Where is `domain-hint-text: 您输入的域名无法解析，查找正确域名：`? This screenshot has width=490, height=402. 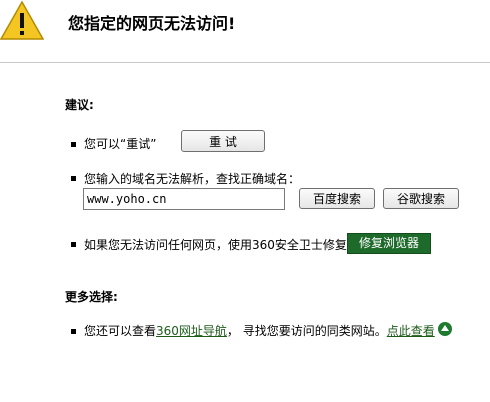
domain-hint-text: 您输入的域名无法解析，查找正确域名： is located at coordinates (192, 179).